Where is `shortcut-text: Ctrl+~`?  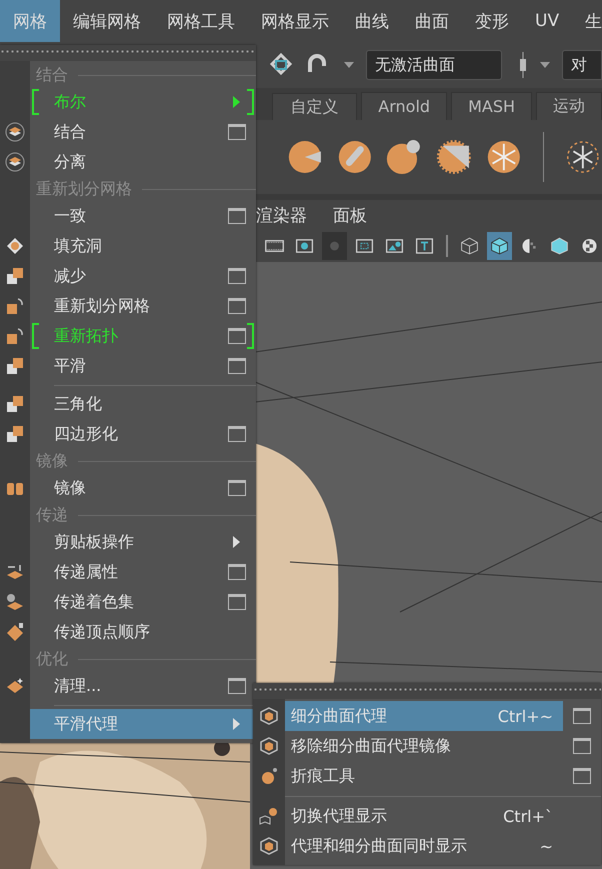
shortcut-text: Ctrl+~ is located at coordinates (525, 716).